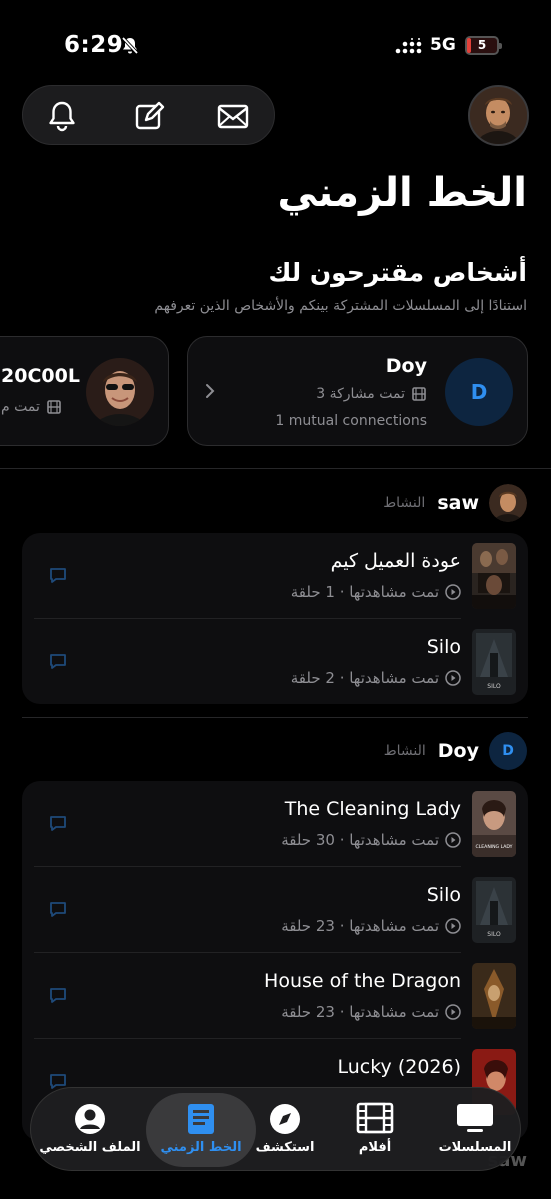 The image size is (551, 1199). I want to click on shared-count: تمت م, so click(20, 407).